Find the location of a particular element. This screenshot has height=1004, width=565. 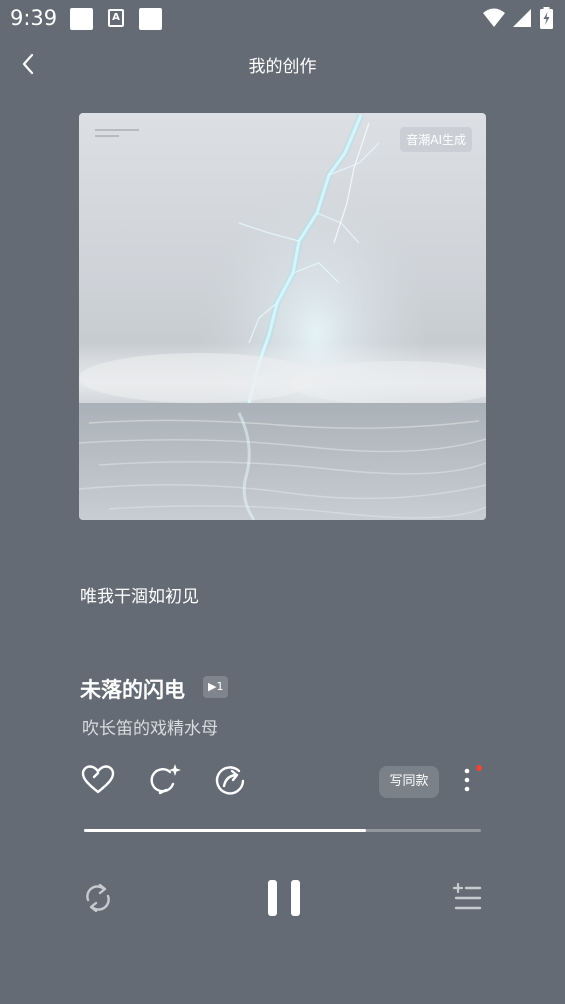

ai-generated-badge: 音潮AI生成 is located at coordinates (436, 139).